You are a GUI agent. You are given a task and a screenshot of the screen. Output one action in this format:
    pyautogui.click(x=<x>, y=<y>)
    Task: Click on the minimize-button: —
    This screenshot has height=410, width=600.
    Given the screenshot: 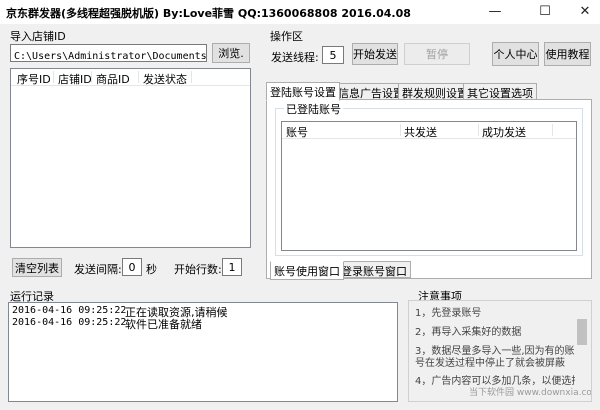 What is the action you would take?
    pyautogui.click(x=495, y=11)
    